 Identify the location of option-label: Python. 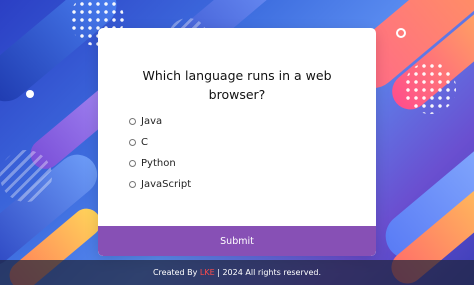
(158, 163).